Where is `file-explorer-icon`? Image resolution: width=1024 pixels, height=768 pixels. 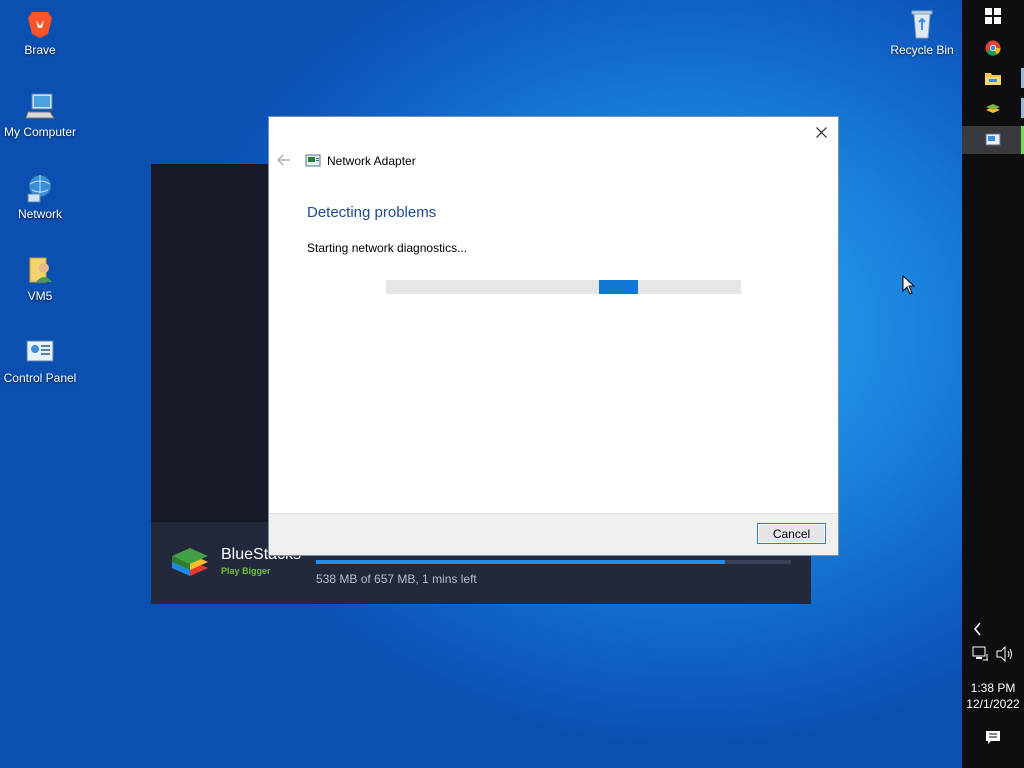 file-explorer-icon is located at coordinates (993, 79).